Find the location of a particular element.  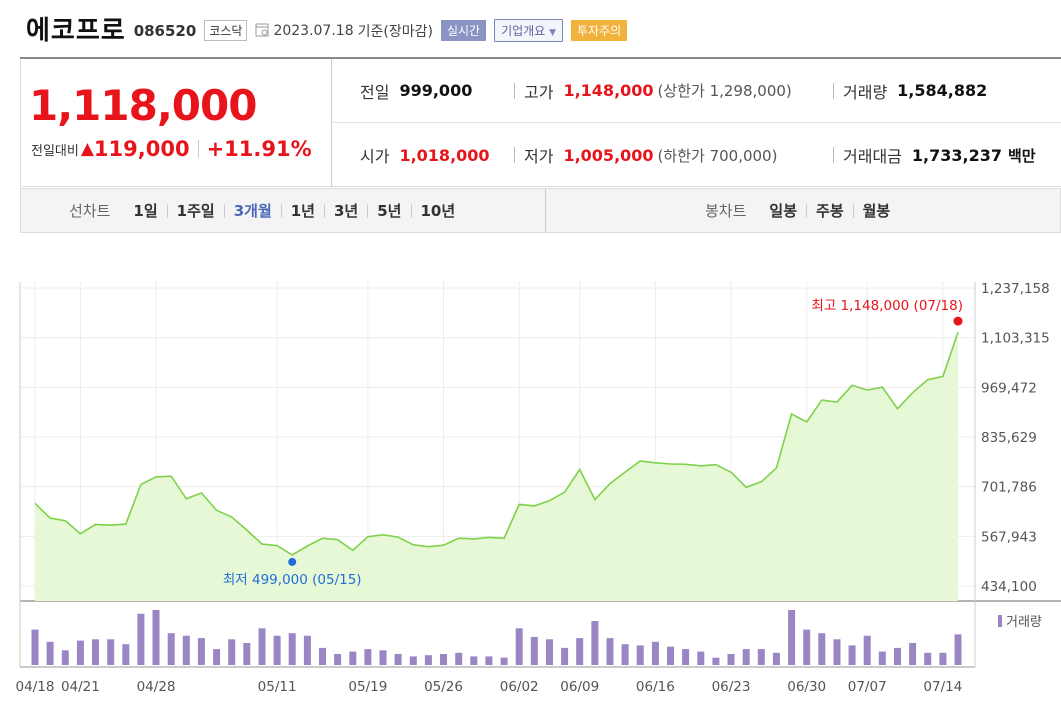

change-row: 전일대비 ▲ 119,000 +11.91% is located at coordinates (171, 149).